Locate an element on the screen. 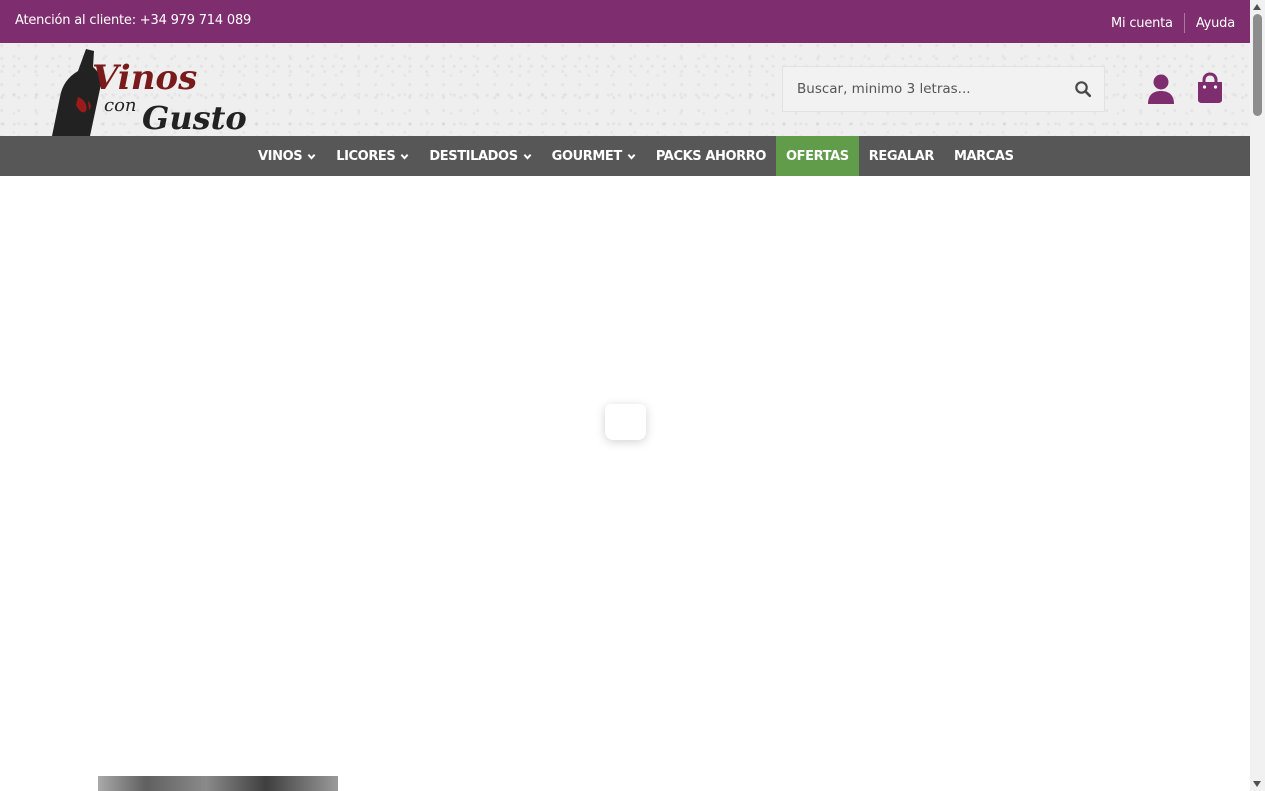 Image resolution: width=1265 pixels, height=791 pixels. nav-item-regalar: REGALAR is located at coordinates (901, 156).